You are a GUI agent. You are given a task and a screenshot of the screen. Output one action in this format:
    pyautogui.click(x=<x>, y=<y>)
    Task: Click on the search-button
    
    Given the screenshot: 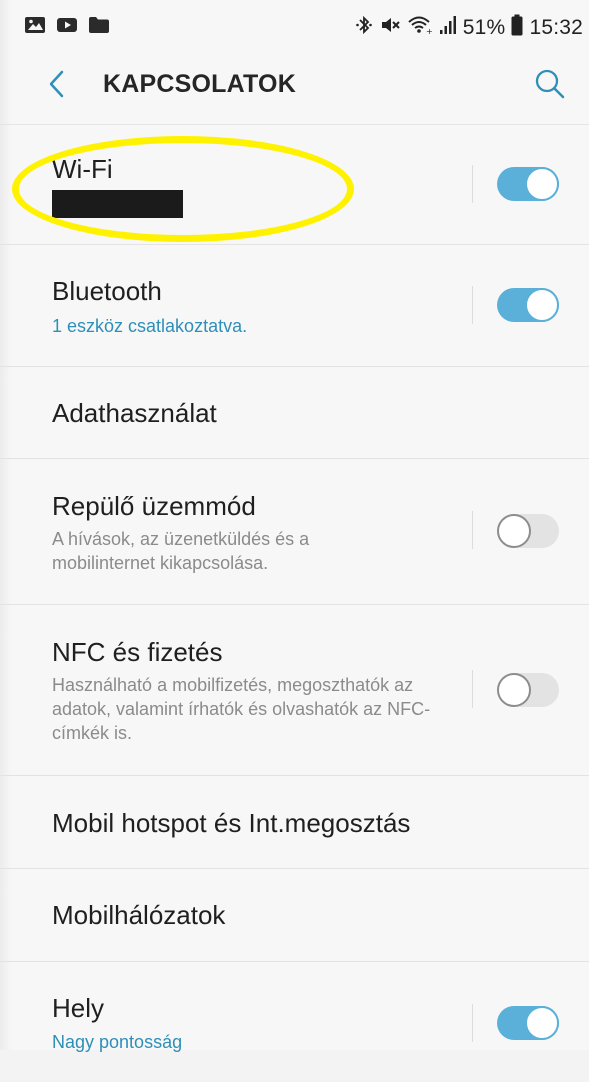 What is the action you would take?
    pyautogui.click(x=550, y=86)
    